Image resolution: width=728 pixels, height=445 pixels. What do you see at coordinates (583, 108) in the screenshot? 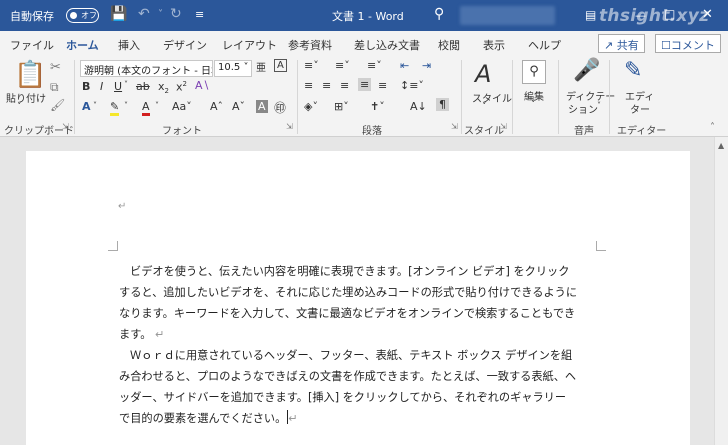
I see `dictate-label-2: ション` at bounding box center [583, 108].